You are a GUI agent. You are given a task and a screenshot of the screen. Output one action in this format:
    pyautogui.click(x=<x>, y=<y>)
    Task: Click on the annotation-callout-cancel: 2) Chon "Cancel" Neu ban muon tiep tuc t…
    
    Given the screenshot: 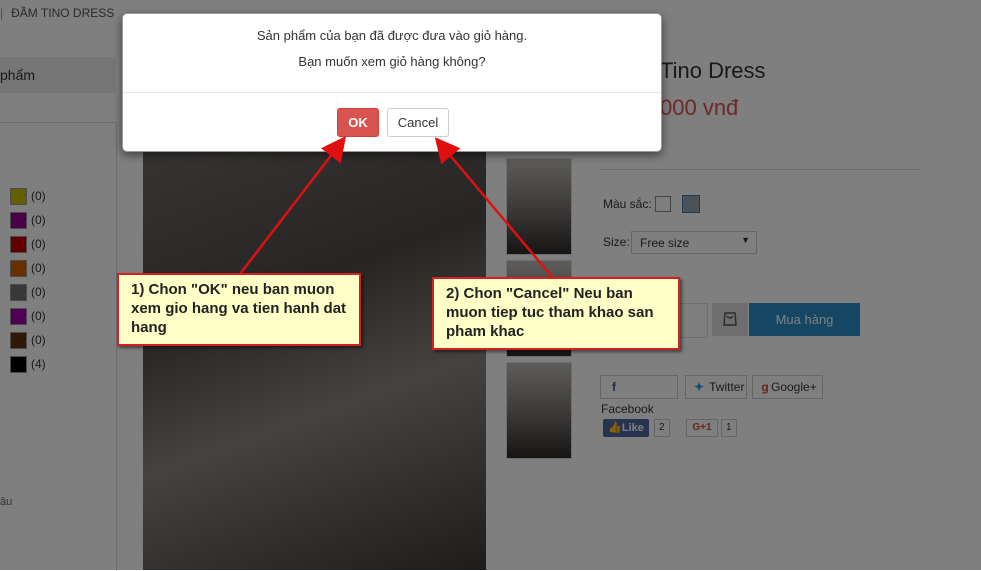 What is the action you would take?
    pyautogui.click(x=556, y=313)
    